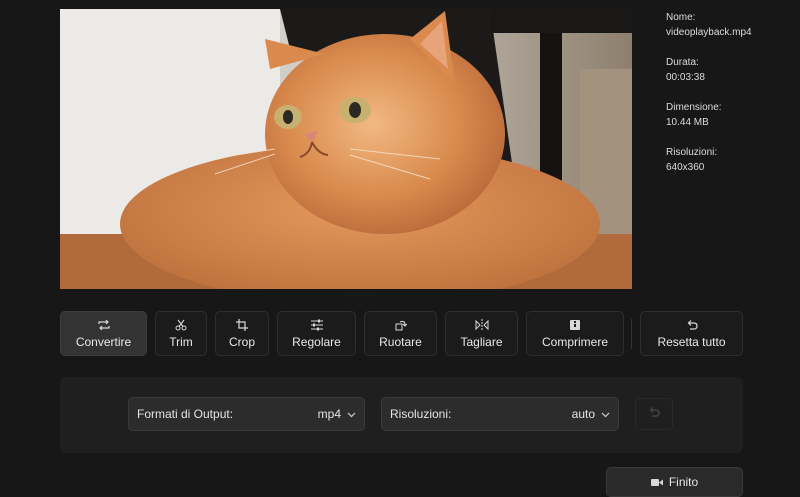 Image resolution: width=800 pixels, height=497 pixels. I want to click on crop-button: Crop, so click(242, 333).